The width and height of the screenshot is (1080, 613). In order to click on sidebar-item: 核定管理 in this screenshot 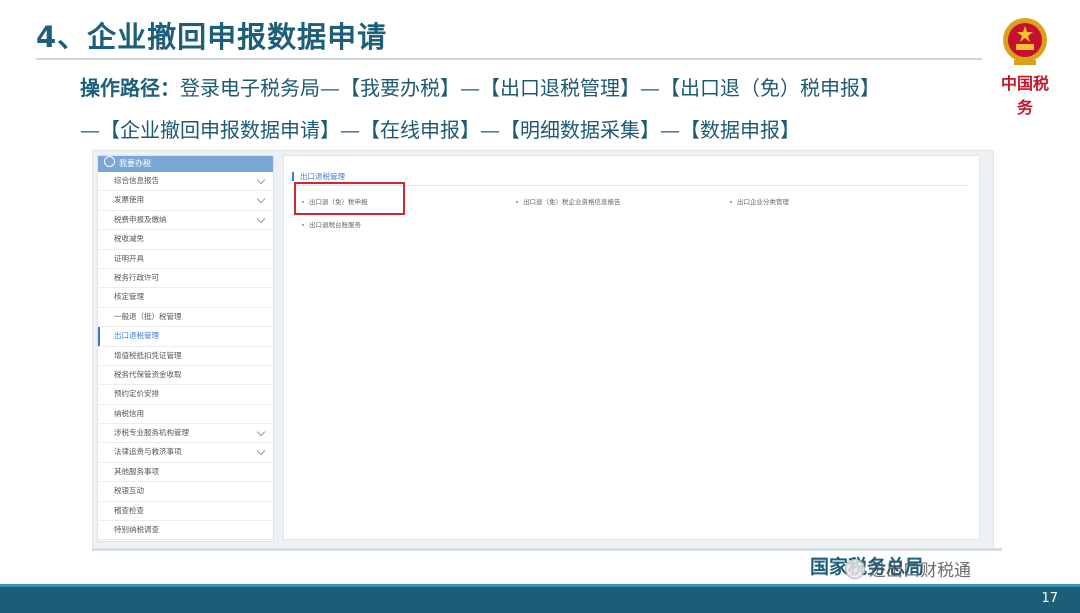, I will do `click(185, 298)`.